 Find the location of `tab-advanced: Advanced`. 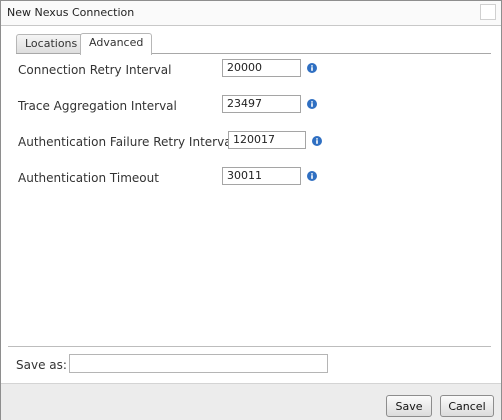

tab-advanced: Advanced is located at coordinates (116, 44).